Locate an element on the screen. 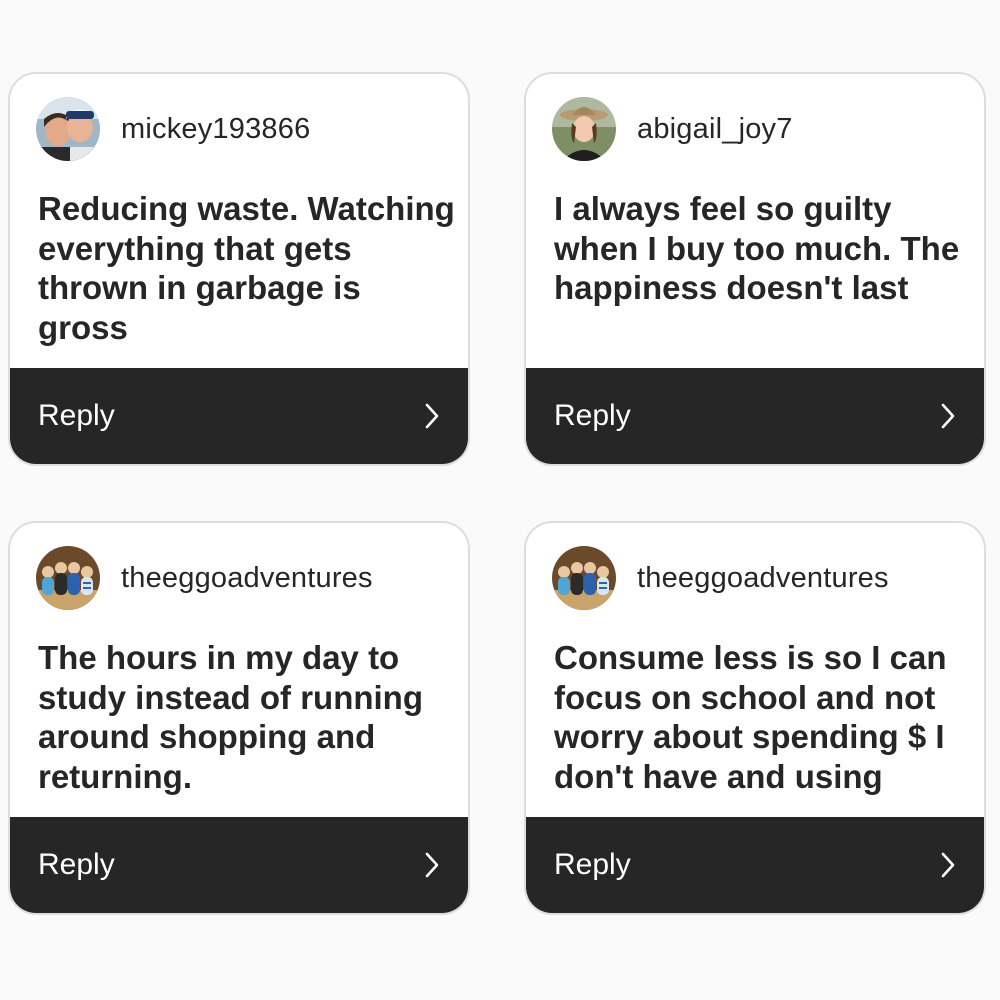 The height and width of the screenshot is (1000, 1000). card-header: abigail_joy7 is located at coordinates (672, 129).